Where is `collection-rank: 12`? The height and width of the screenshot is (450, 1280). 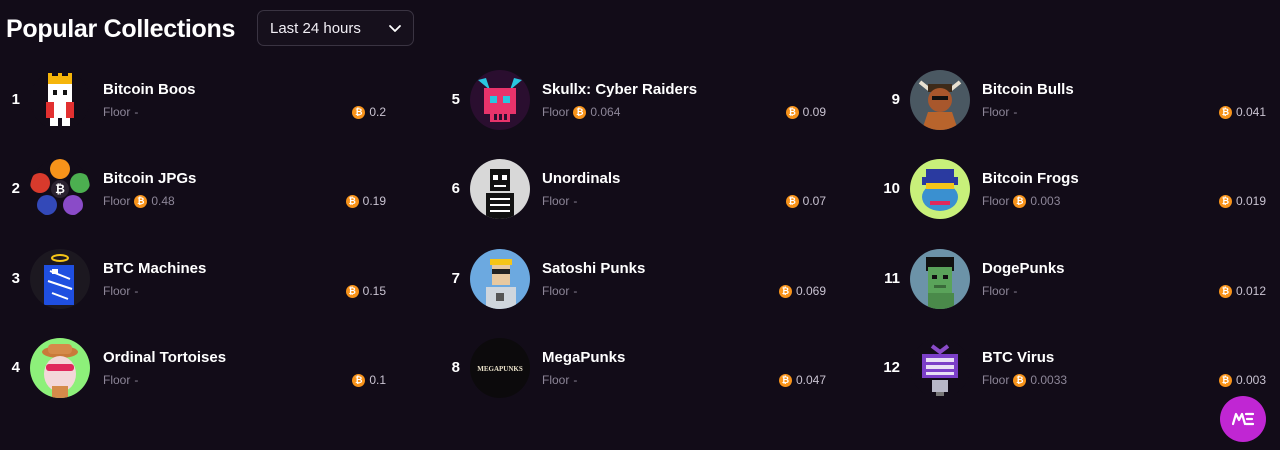
collection-rank: 12 is located at coordinates (891, 367).